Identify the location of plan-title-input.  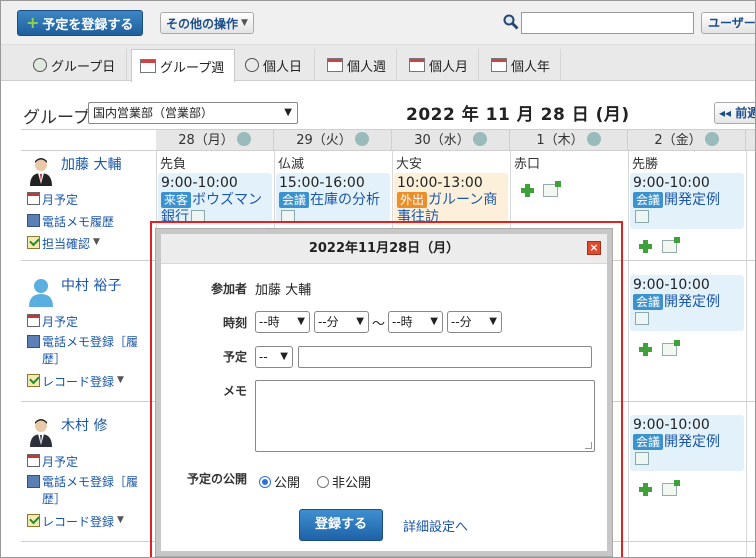
(445, 357).